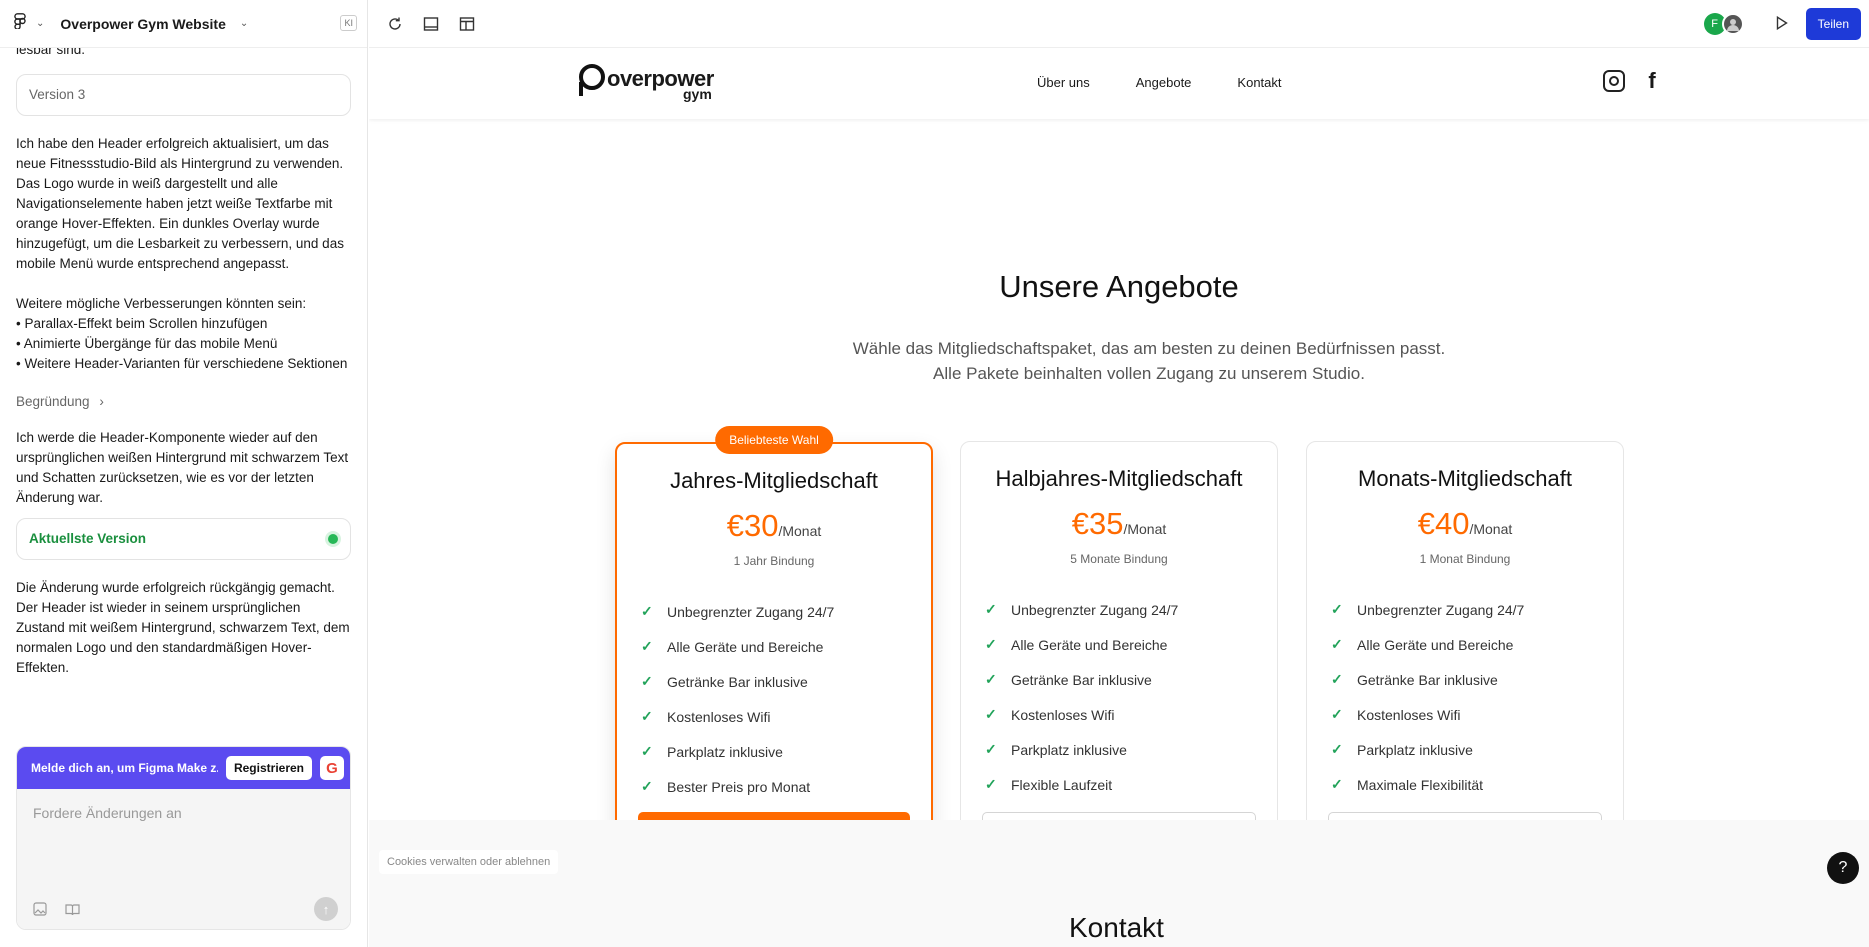  I want to click on project-title: Overpower Gym Website, so click(142, 24).